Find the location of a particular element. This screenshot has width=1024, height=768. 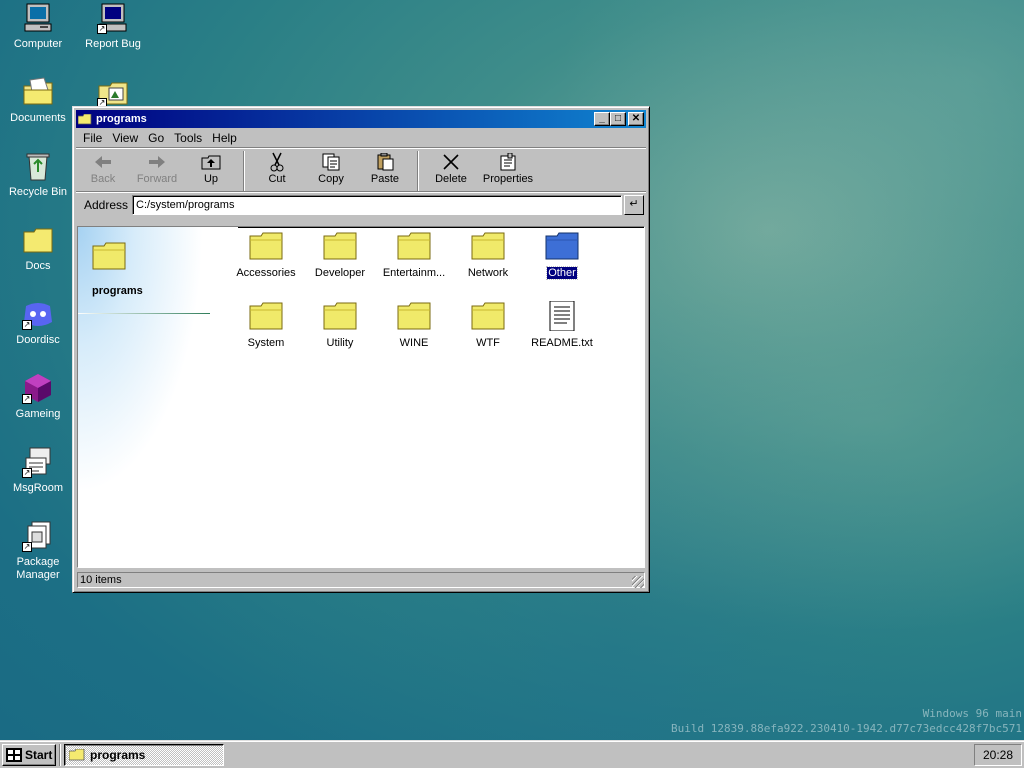

folder-item-wtf: WTF is located at coordinates (488, 325).